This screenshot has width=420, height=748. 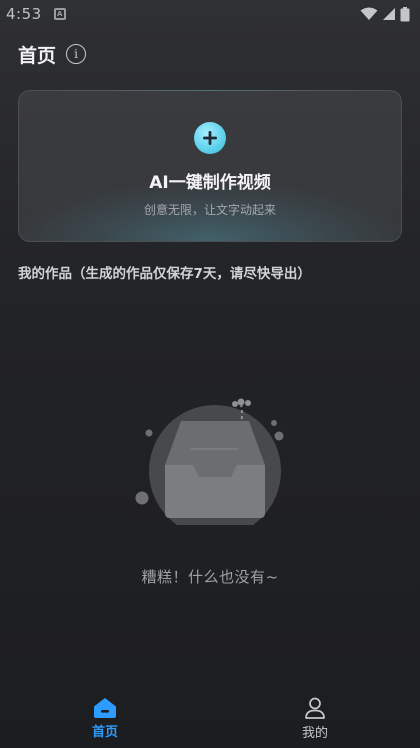 What do you see at coordinates (209, 461) in the screenshot?
I see `empty-box-icon` at bounding box center [209, 461].